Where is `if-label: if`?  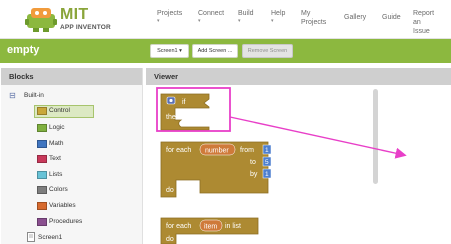 if-label: if is located at coordinates (184, 102).